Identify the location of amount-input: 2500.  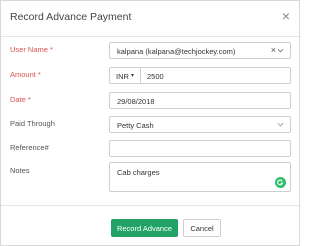
(216, 75).